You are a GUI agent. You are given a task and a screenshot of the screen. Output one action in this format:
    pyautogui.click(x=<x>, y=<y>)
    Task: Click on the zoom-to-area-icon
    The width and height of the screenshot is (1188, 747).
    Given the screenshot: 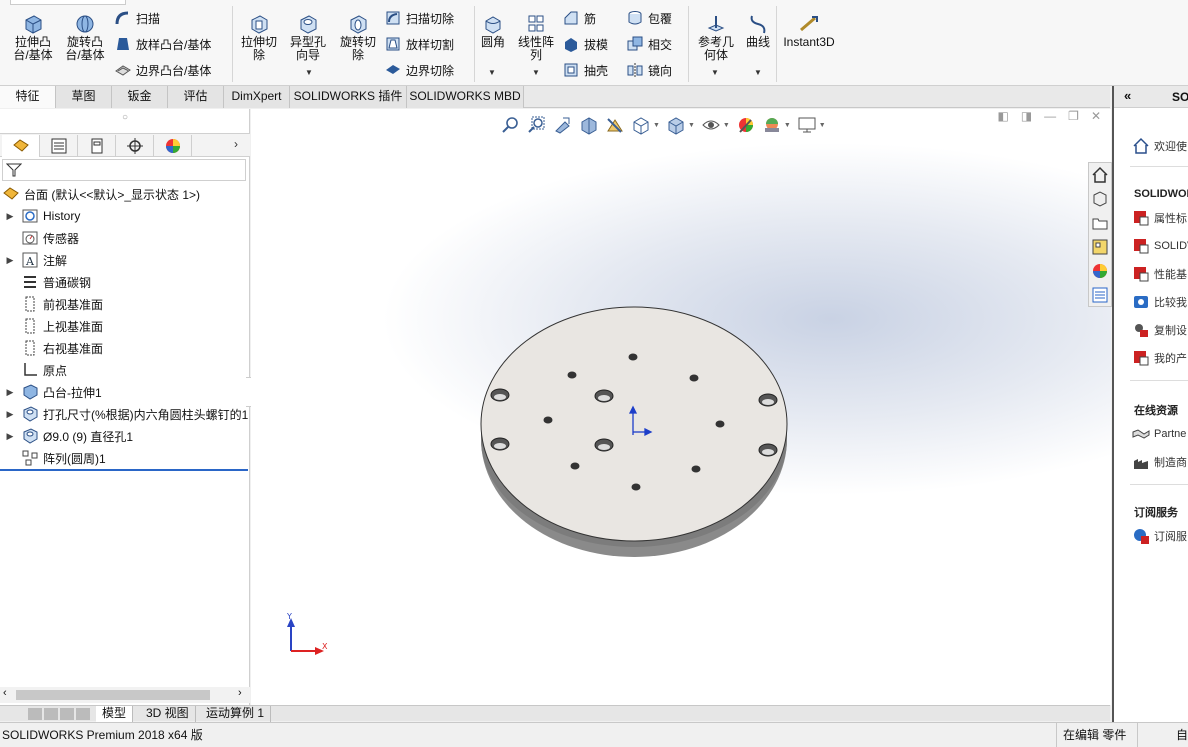 What is the action you would take?
    pyautogui.click(x=537, y=125)
    